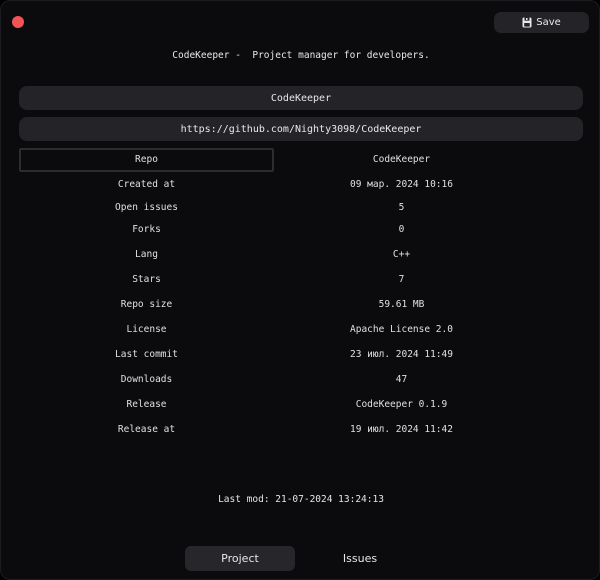  What do you see at coordinates (401, 279) in the screenshot?
I see `row-value: 7` at bounding box center [401, 279].